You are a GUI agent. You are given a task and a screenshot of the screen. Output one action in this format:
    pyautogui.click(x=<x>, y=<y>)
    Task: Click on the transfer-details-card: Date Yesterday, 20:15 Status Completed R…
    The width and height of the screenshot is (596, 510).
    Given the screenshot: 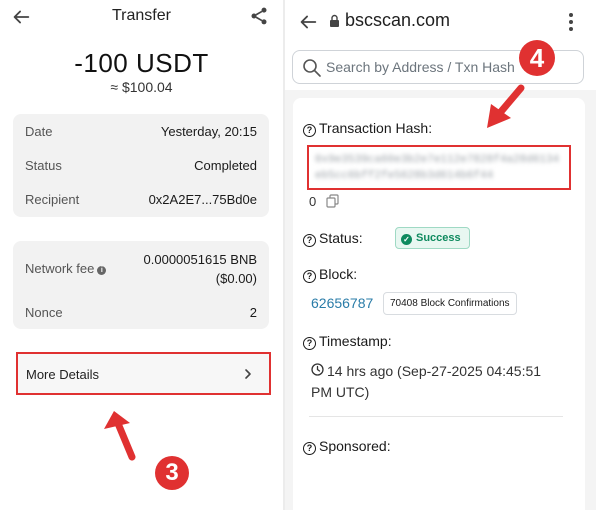 What is the action you would take?
    pyautogui.click(x=141, y=165)
    